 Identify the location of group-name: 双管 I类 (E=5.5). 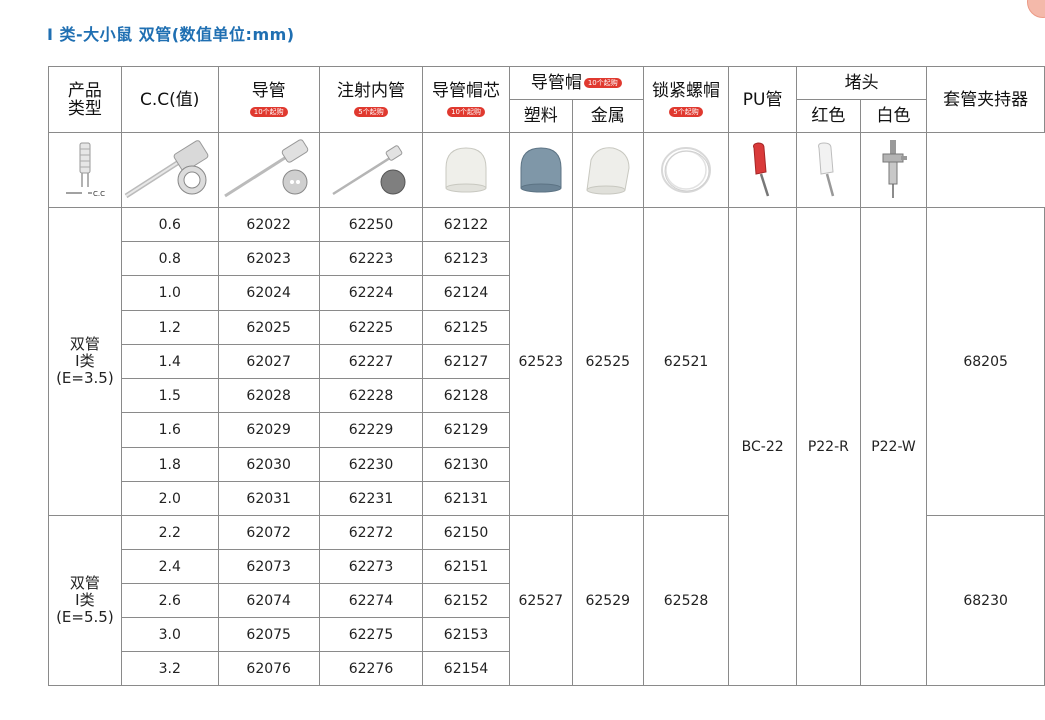
(85, 600).